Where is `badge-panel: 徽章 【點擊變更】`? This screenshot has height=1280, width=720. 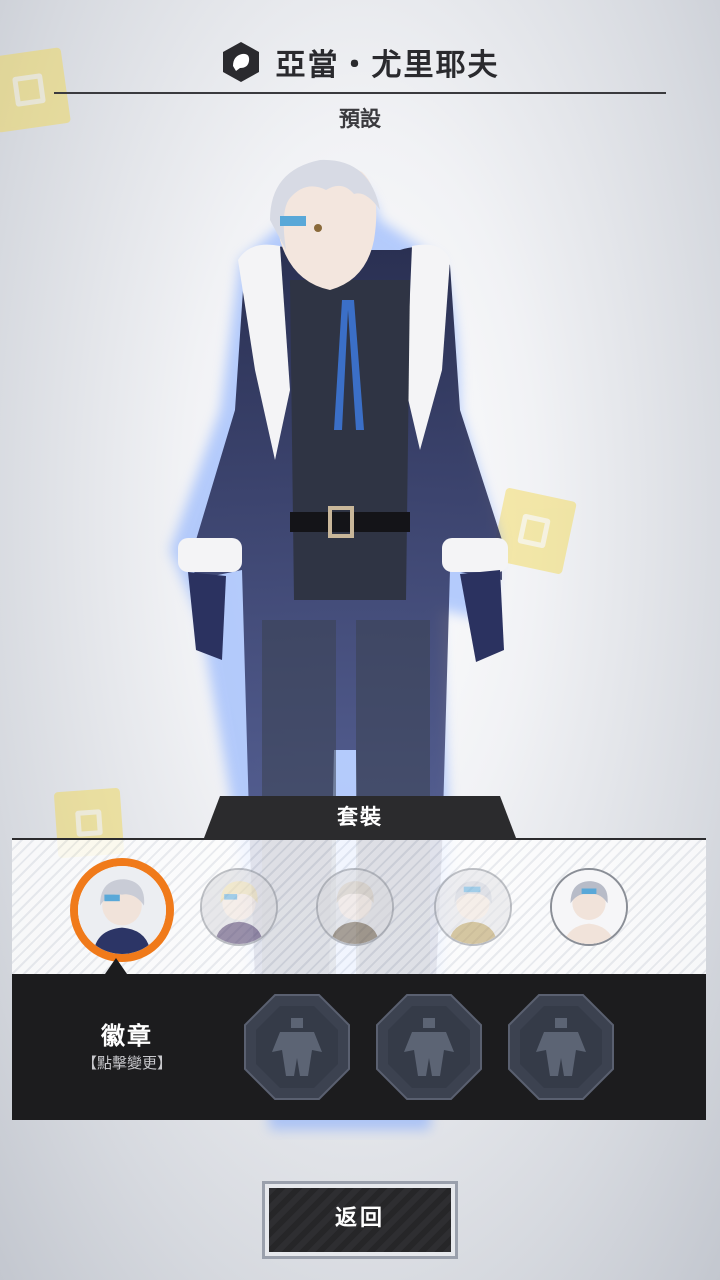 badge-panel: 徽章 【點擊變更】 is located at coordinates (359, 1047).